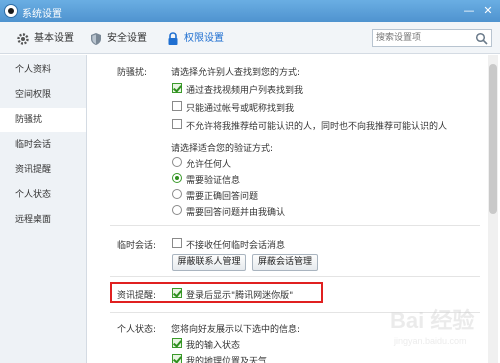 The height and width of the screenshot is (363, 500). What do you see at coordinates (177, 210) in the screenshot?
I see `verify-answer-confirm-radio` at bounding box center [177, 210].